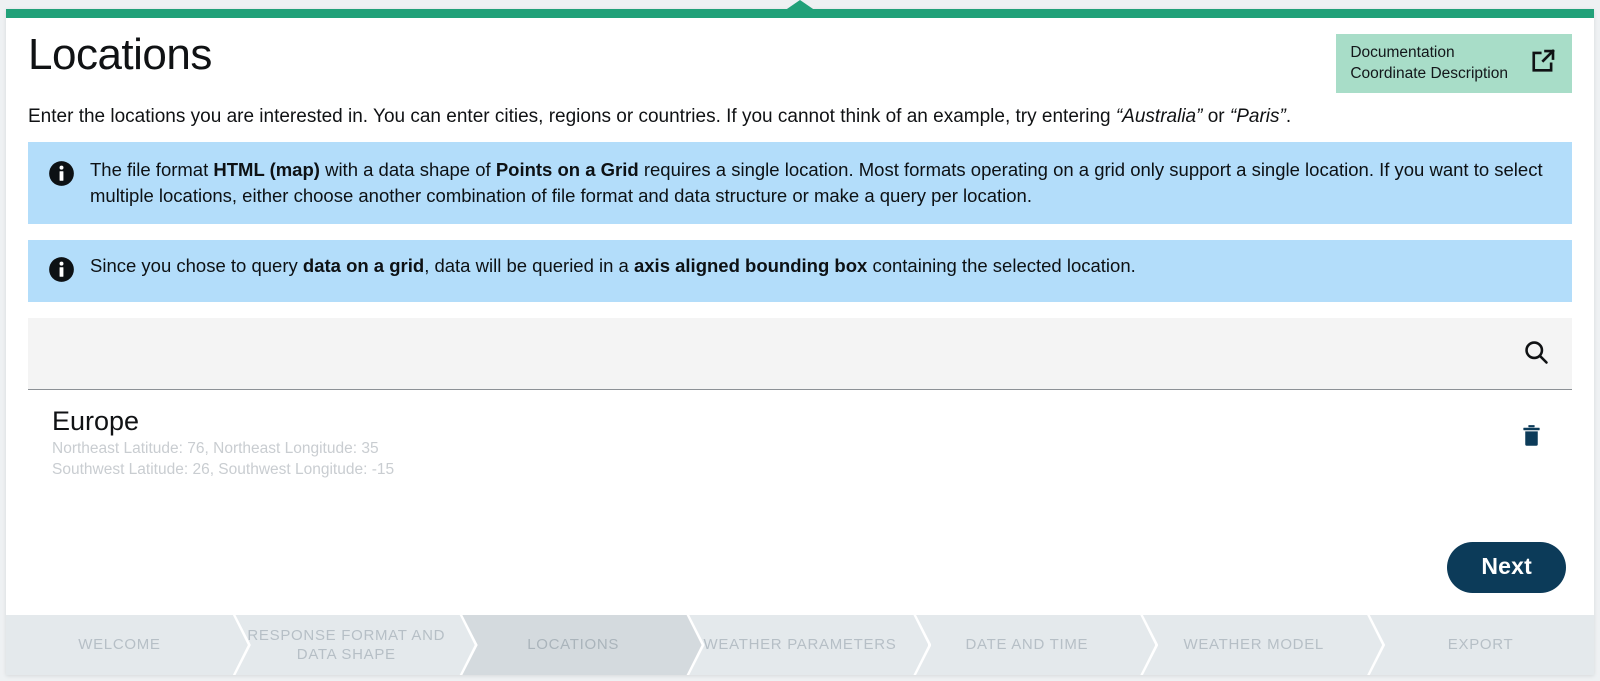 The image size is (1600, 681). Describe the element at coordinates (800, 5) in the screenshot. I see `top-notch-arrow` at that location.